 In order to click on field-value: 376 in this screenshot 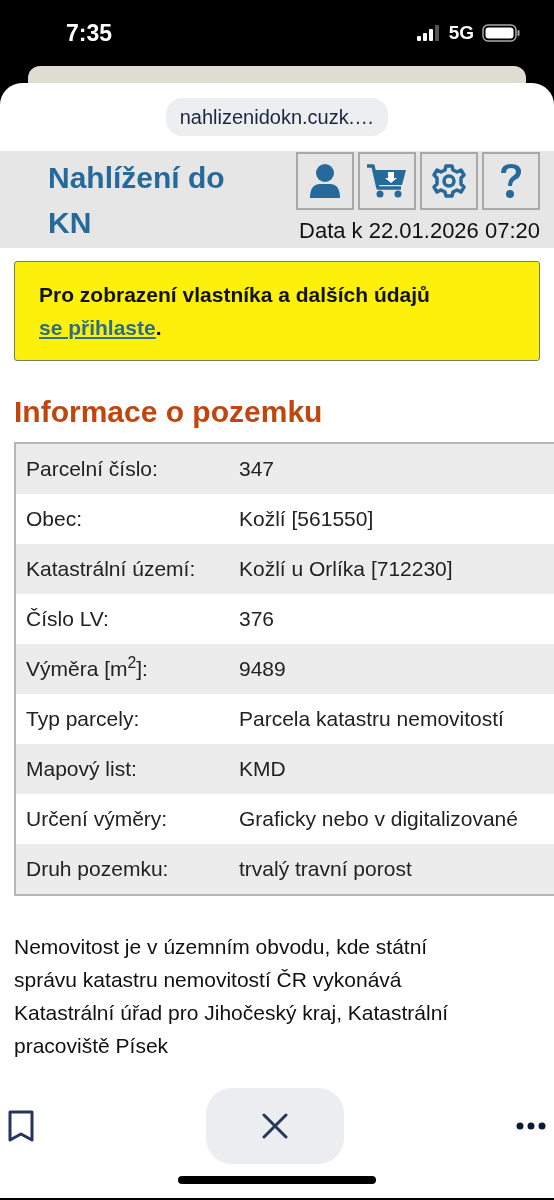, I will do `click(256, 619)`.